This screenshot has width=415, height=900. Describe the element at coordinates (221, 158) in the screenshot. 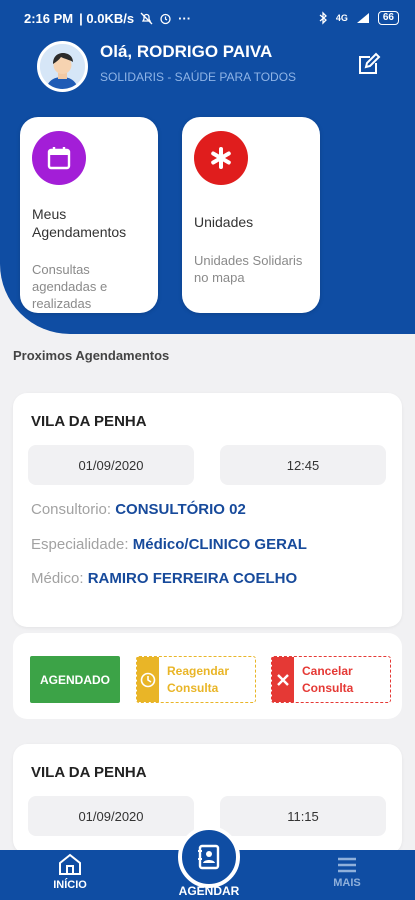

I see `asterisk-icon` at that location.